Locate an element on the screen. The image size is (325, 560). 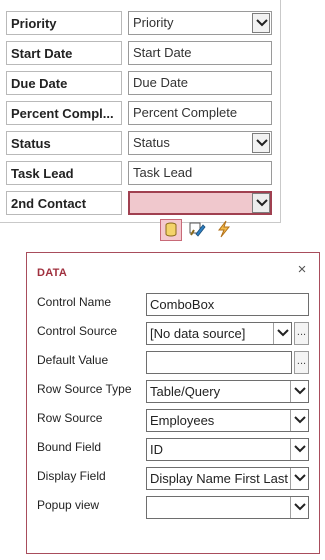
due-date-textbox: Due Date is located at coordinates (200, 83).